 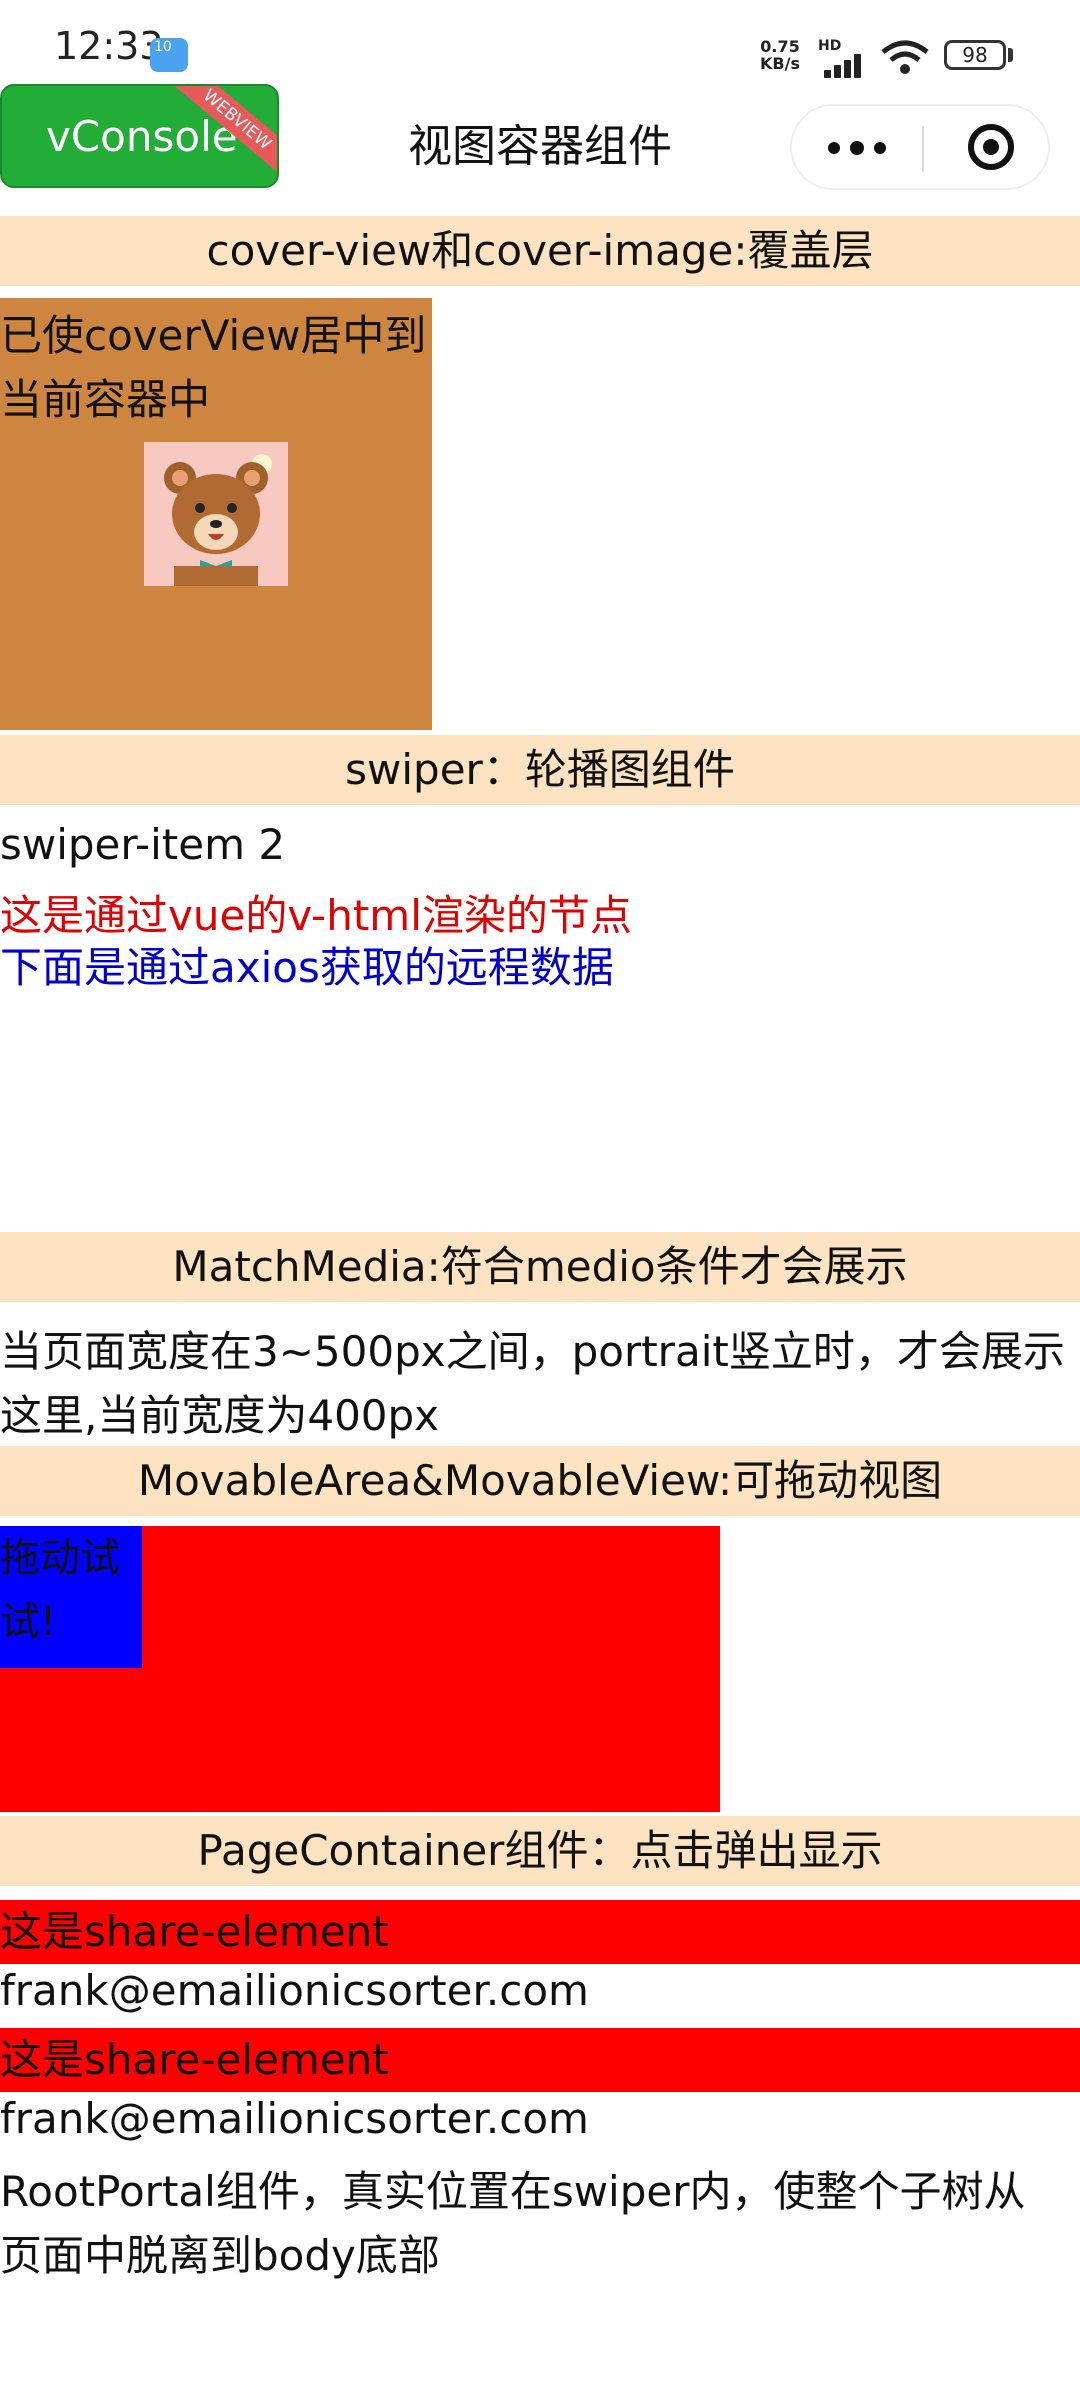 I want to click on section-header-swiper: swiper：轮播图组件, so click(x=540, y=770).